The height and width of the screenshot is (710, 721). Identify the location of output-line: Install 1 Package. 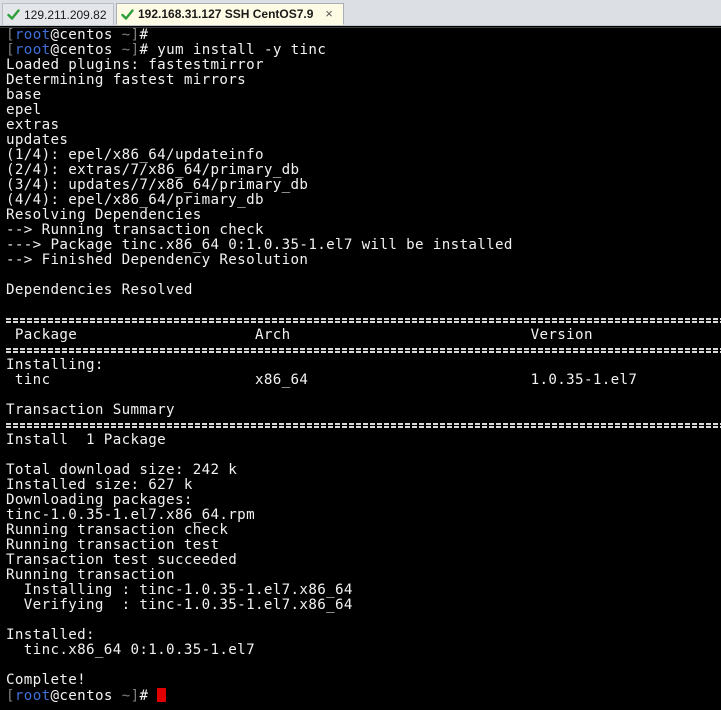
(86, 440).